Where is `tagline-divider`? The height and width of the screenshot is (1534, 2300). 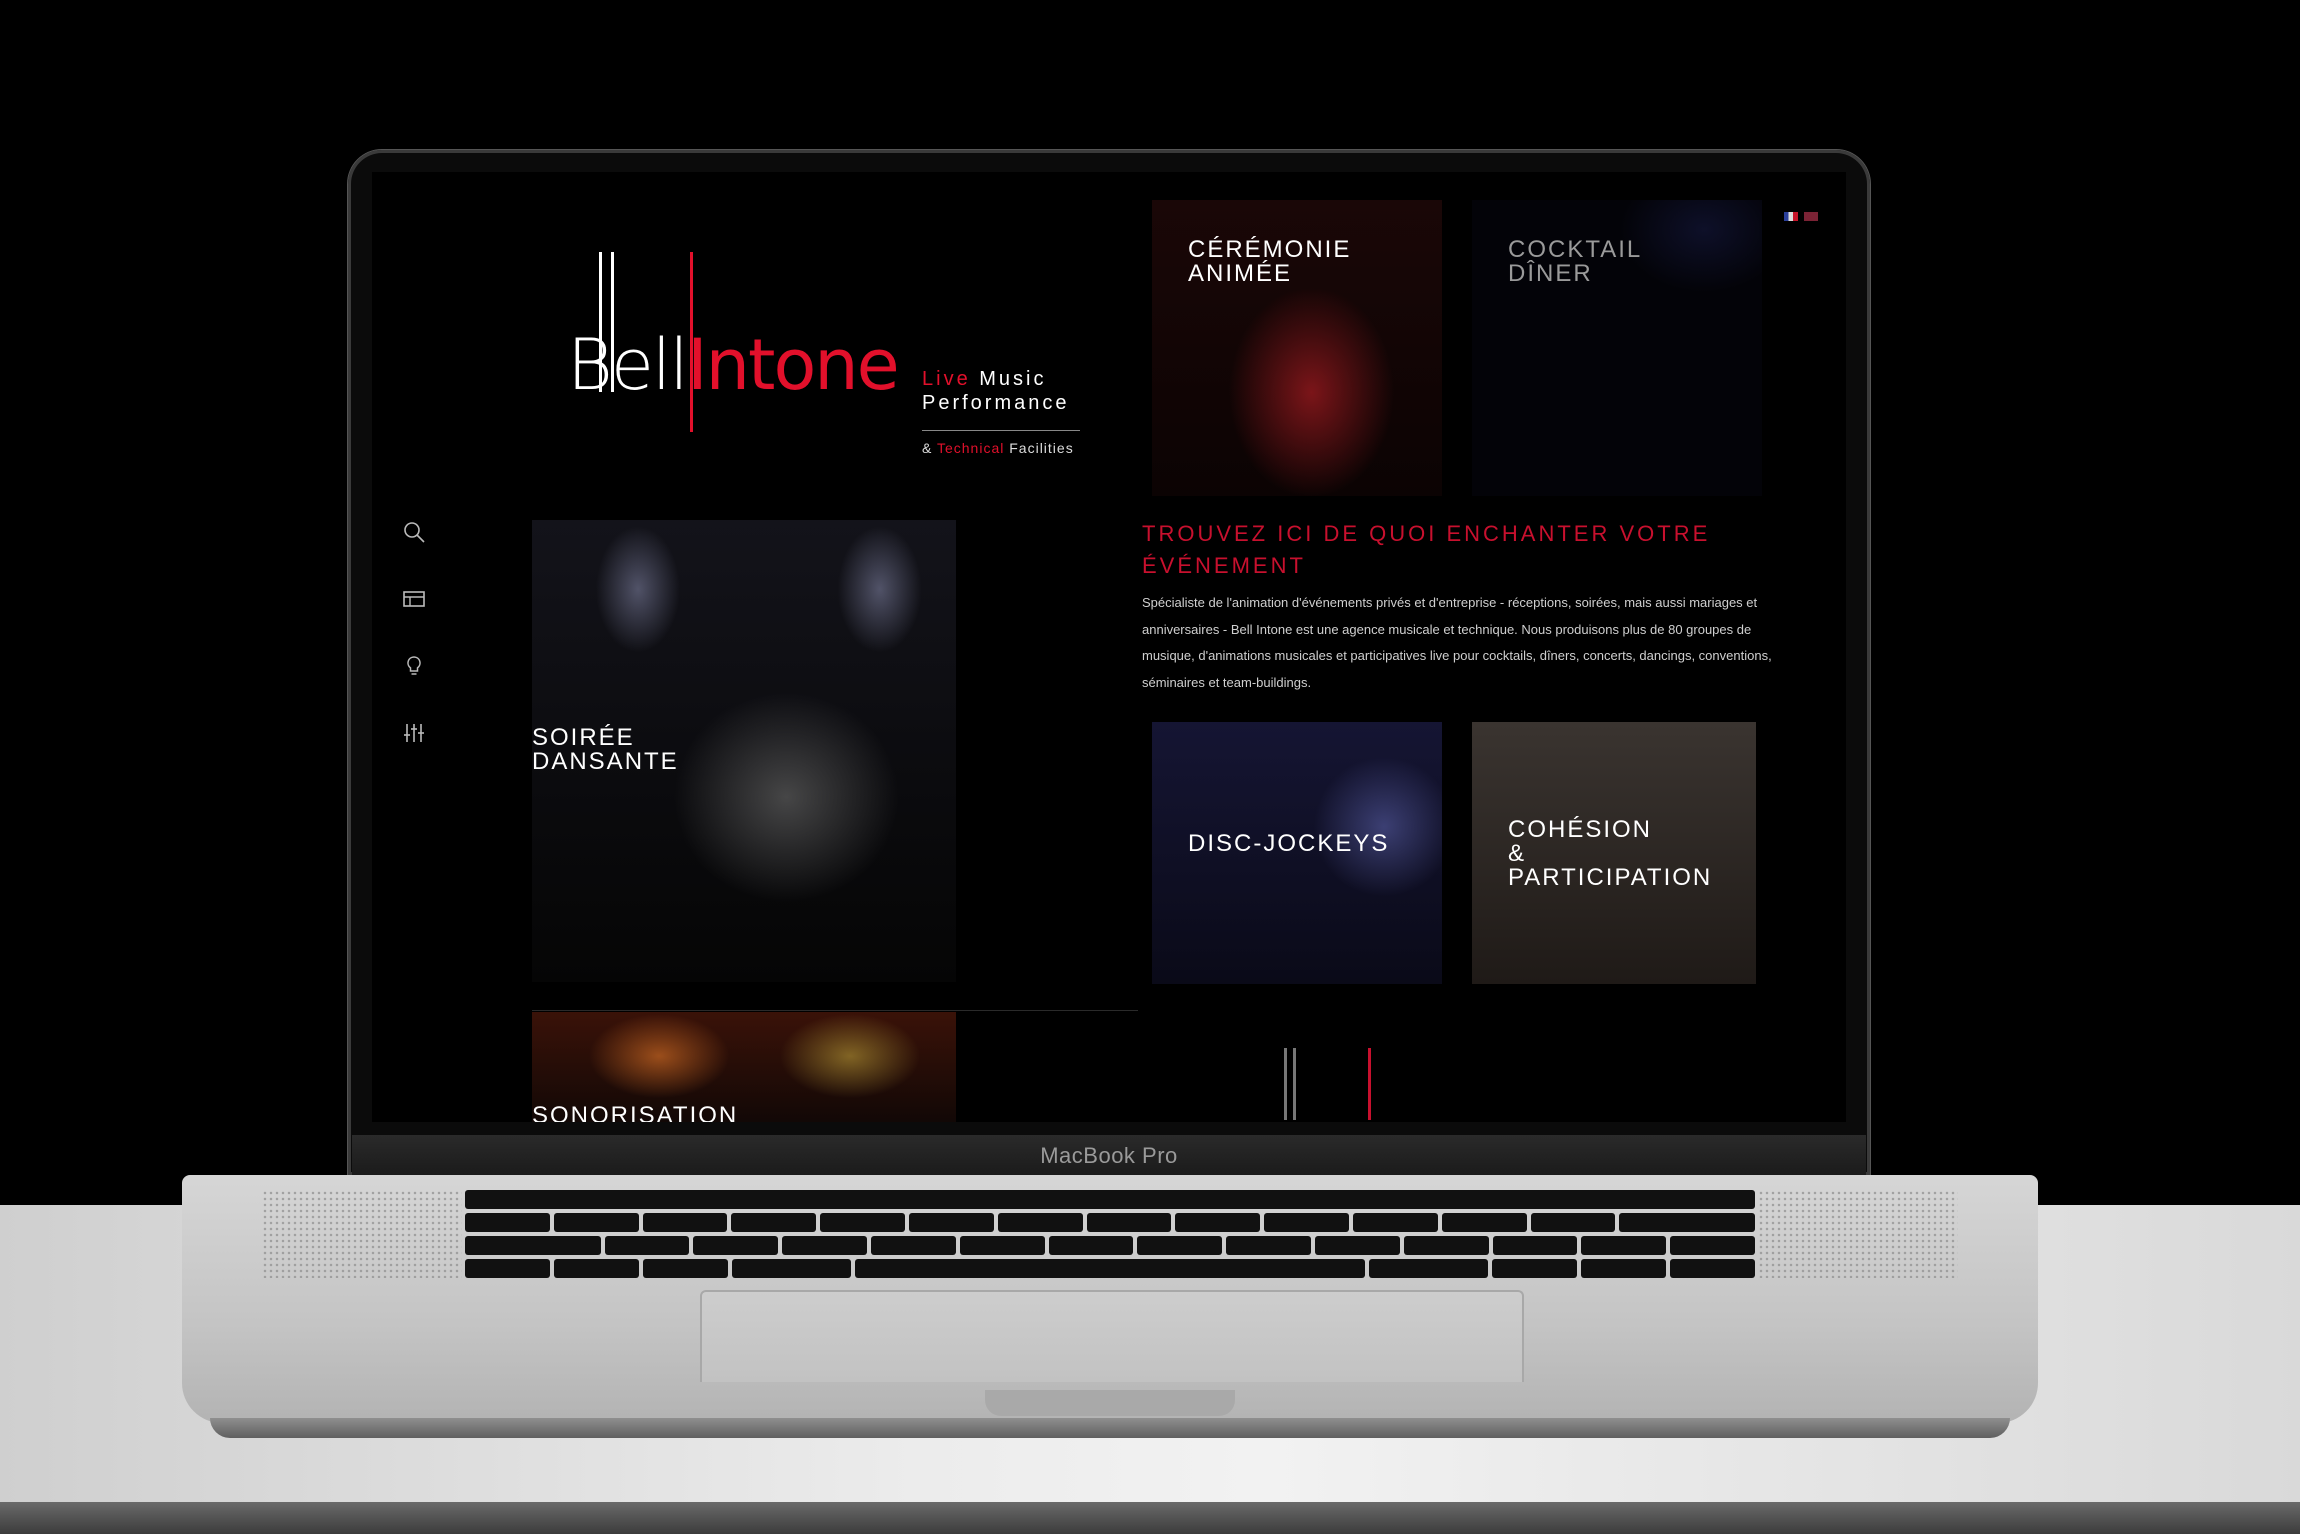 tagline-divider is located at coordinates (1001, 430).